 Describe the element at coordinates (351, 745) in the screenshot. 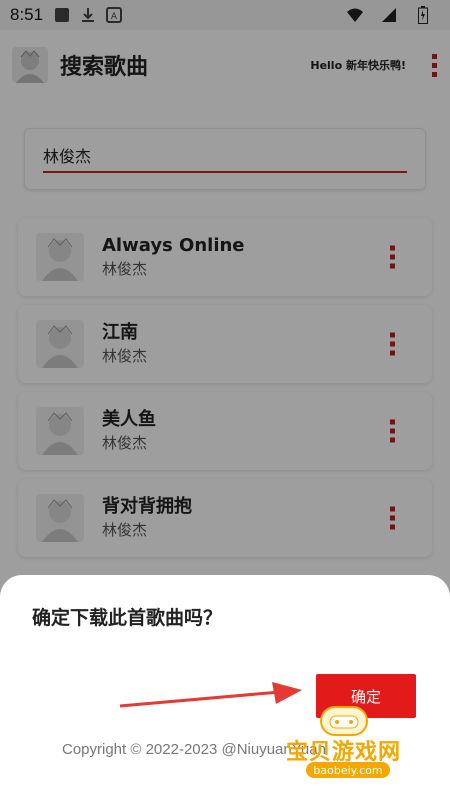

I see `site-watermark: 宝贝游戏网 baobeiy.com` at that location.